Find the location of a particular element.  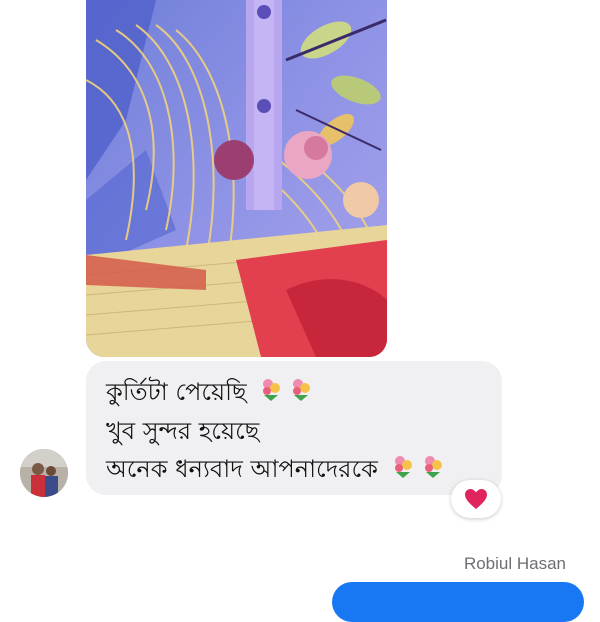

sender-name-label: Robiul Hasan is located at coordinates (514, 563).